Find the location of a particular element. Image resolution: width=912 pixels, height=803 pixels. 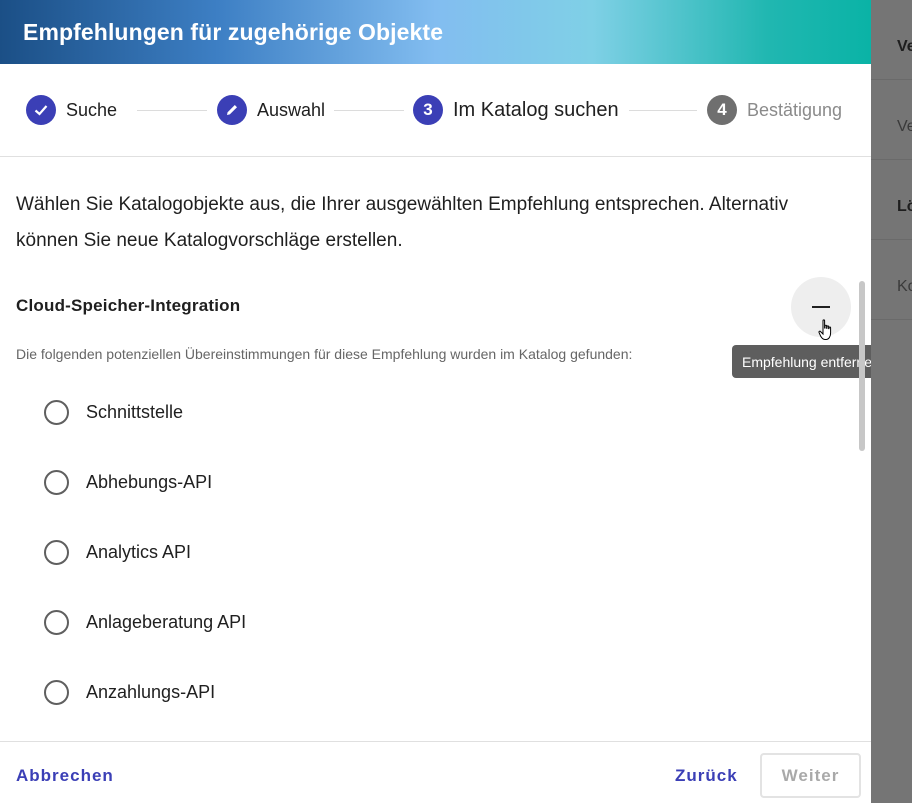

background-row: Lö is located at coordinates (891, 200).